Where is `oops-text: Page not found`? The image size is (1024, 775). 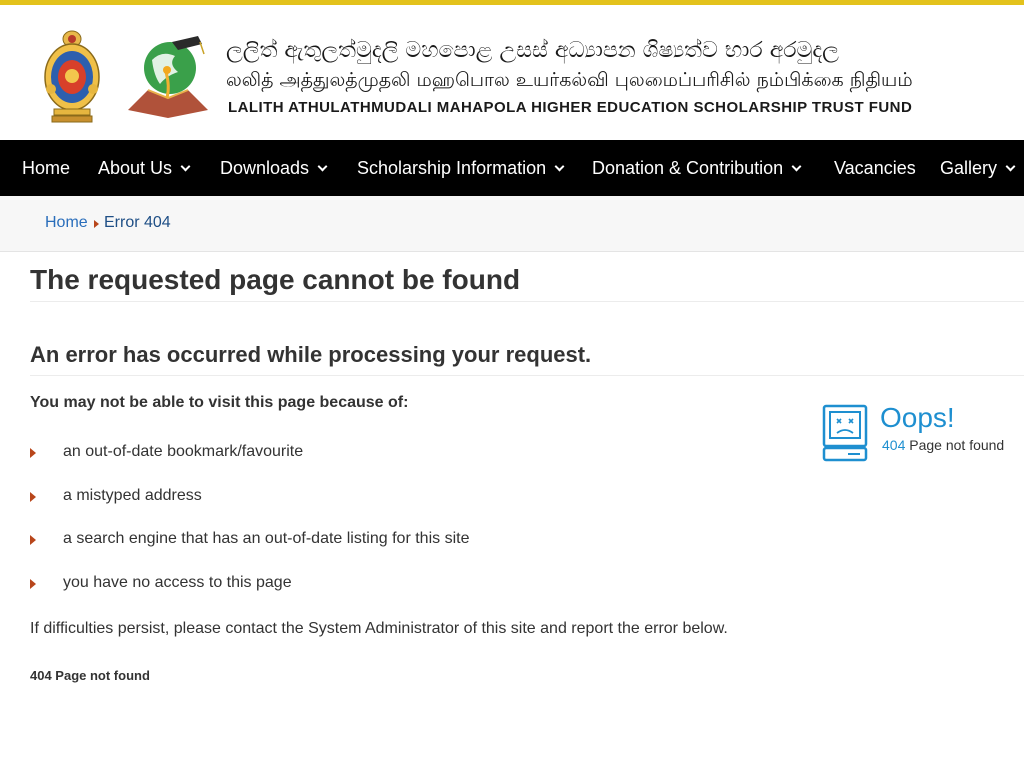
oops-text: Page not found is located at coordinates (957, 445).